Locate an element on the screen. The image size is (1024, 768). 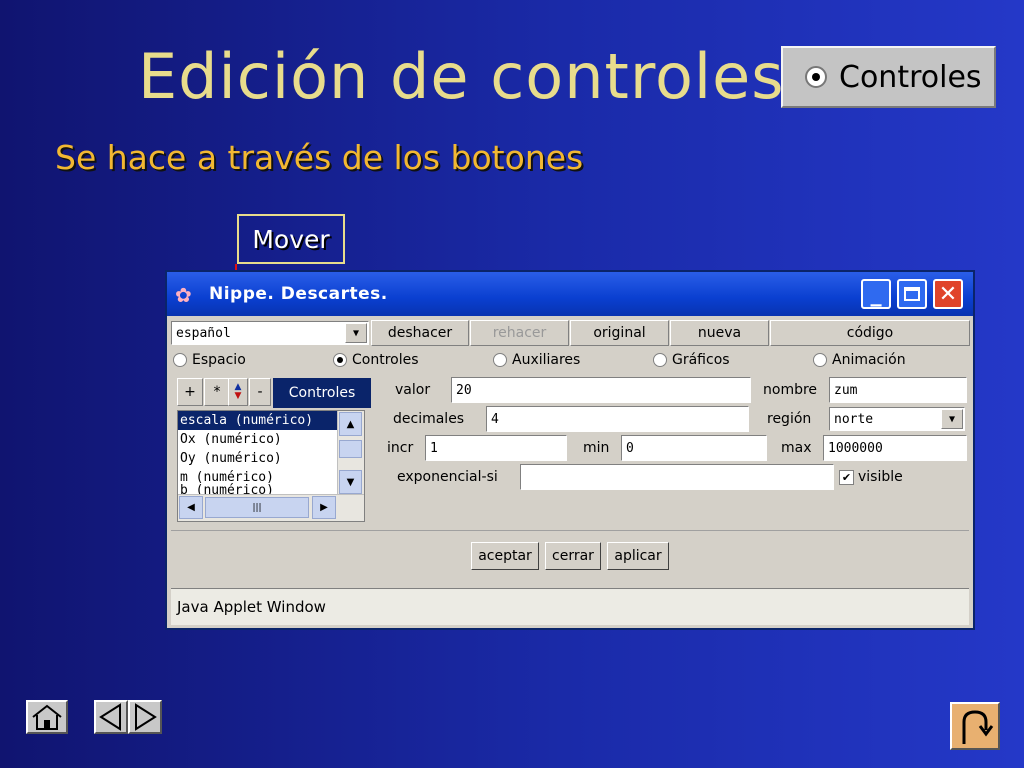
redo-label: rehacer is located at coordinates (519, 333).